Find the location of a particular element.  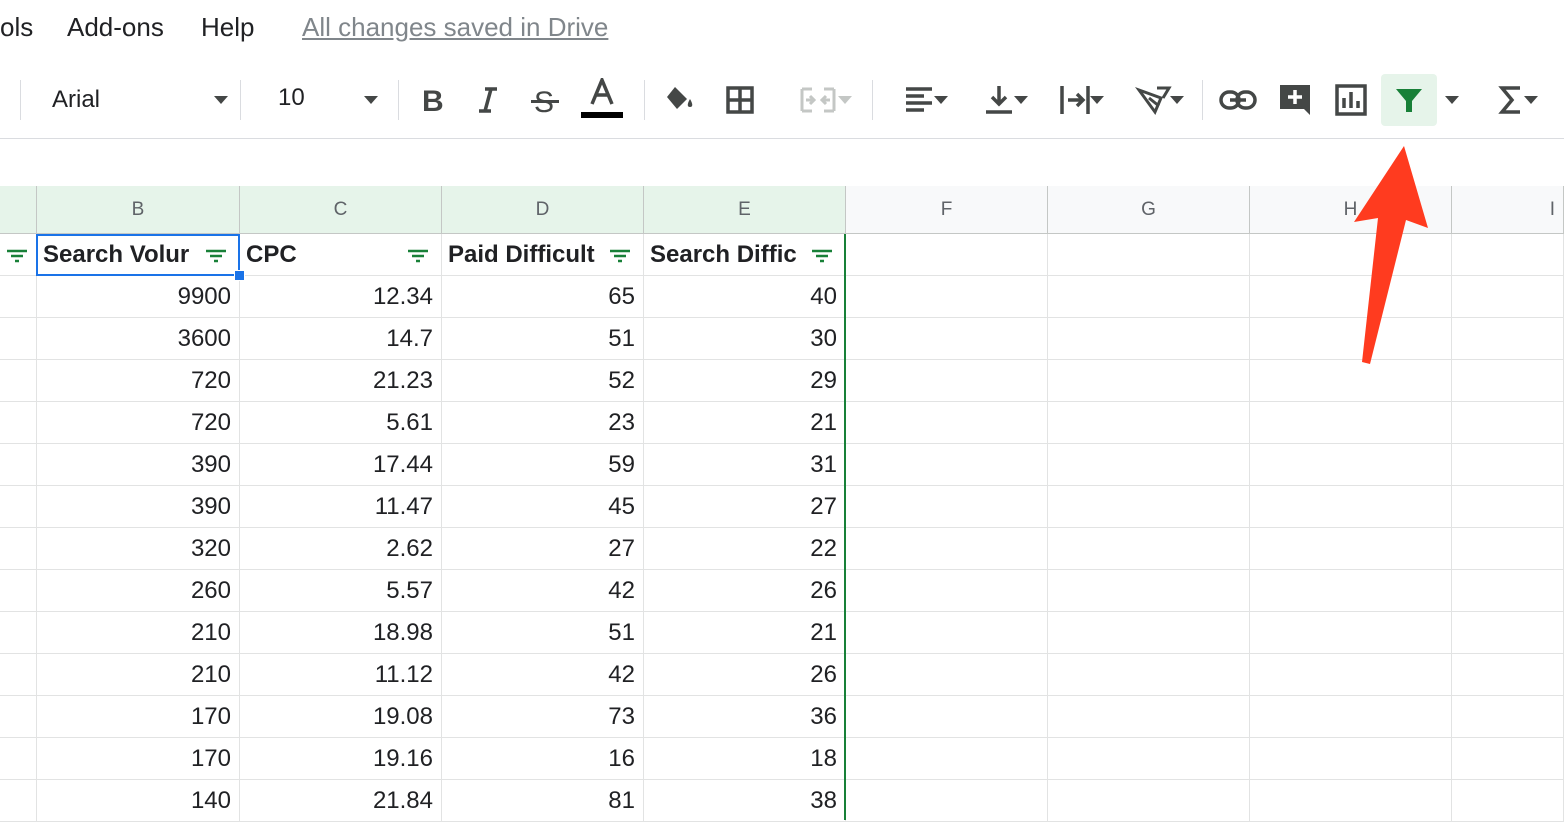

cell: 320 is located at coordinates (138, 549).